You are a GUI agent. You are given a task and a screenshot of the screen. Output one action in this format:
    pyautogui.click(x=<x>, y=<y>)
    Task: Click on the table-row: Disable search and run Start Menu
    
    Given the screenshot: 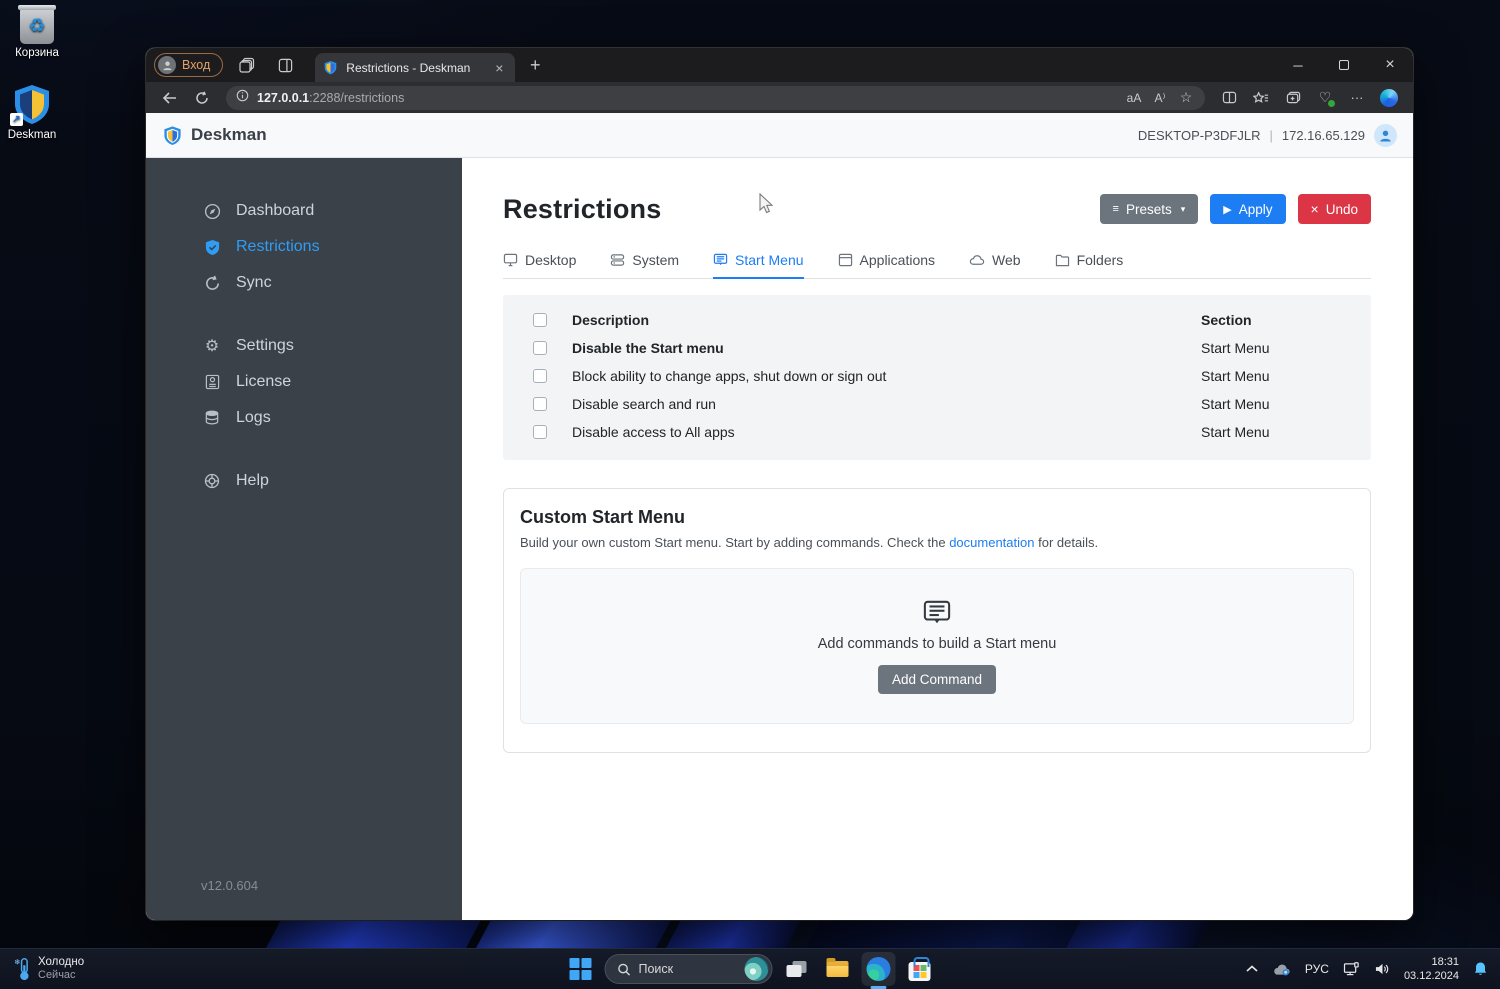 What is the action you would take?
    pyautogui.click(x=937, y=404)
    